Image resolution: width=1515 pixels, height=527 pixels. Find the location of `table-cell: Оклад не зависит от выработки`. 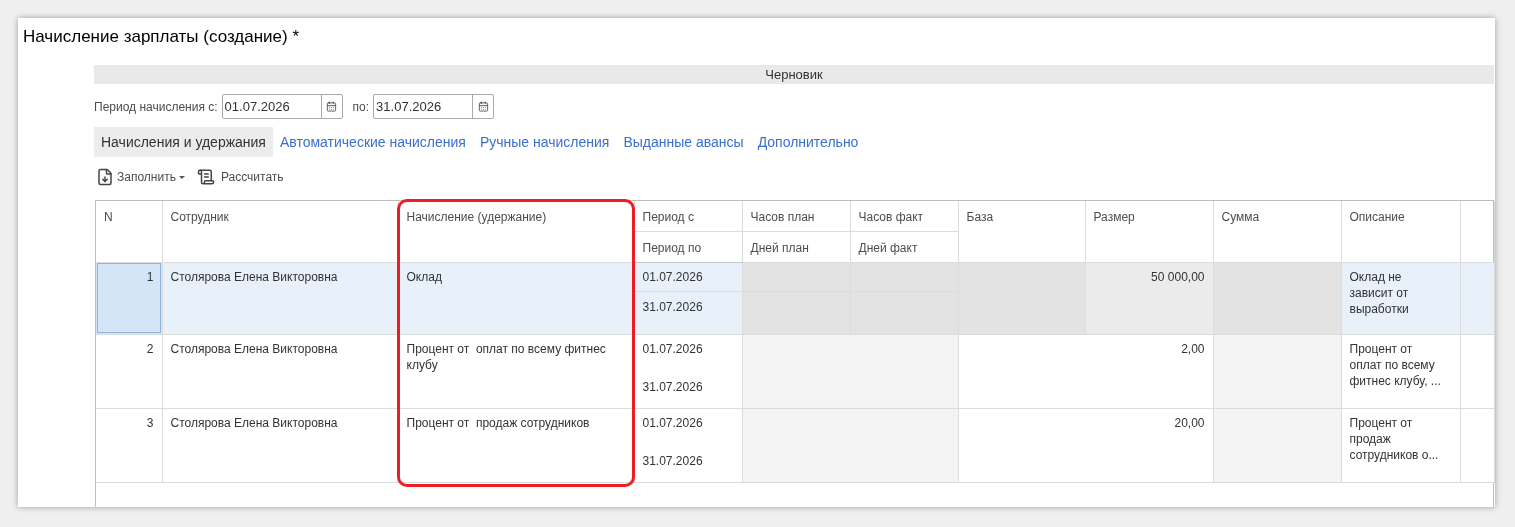

table-cell: Оклад не зависит от выработки is located at coordinates (1400, 298).